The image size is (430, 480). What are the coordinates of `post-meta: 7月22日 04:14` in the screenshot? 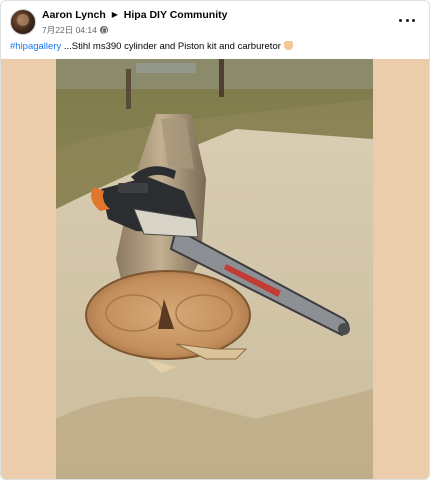 It's located at (75, 30).